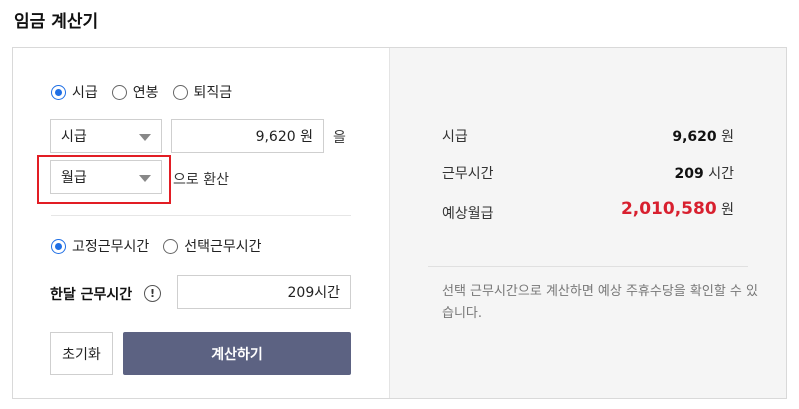 The image size is (799, 409). What do you see at coordinates (91, 295) in the screenshot?
I see `monthly-hours-label: 한달 근무시간` at bounding box center [91, 295].